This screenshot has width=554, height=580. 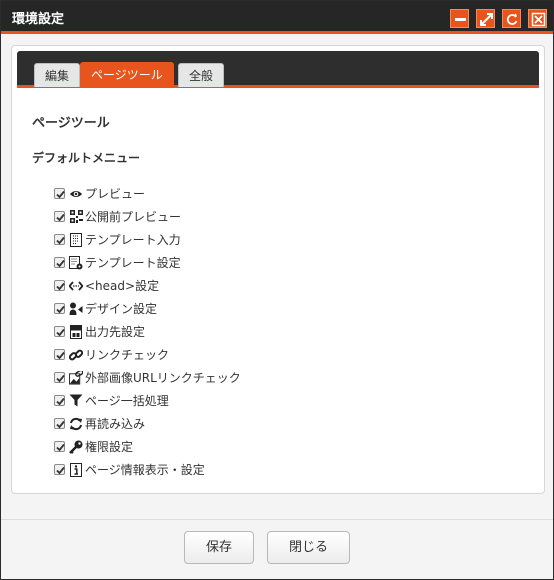 What do you see at coordinates (59, 239) in the screenshot?
I see `checkbox-template-input` at bounding box center [59, 239].